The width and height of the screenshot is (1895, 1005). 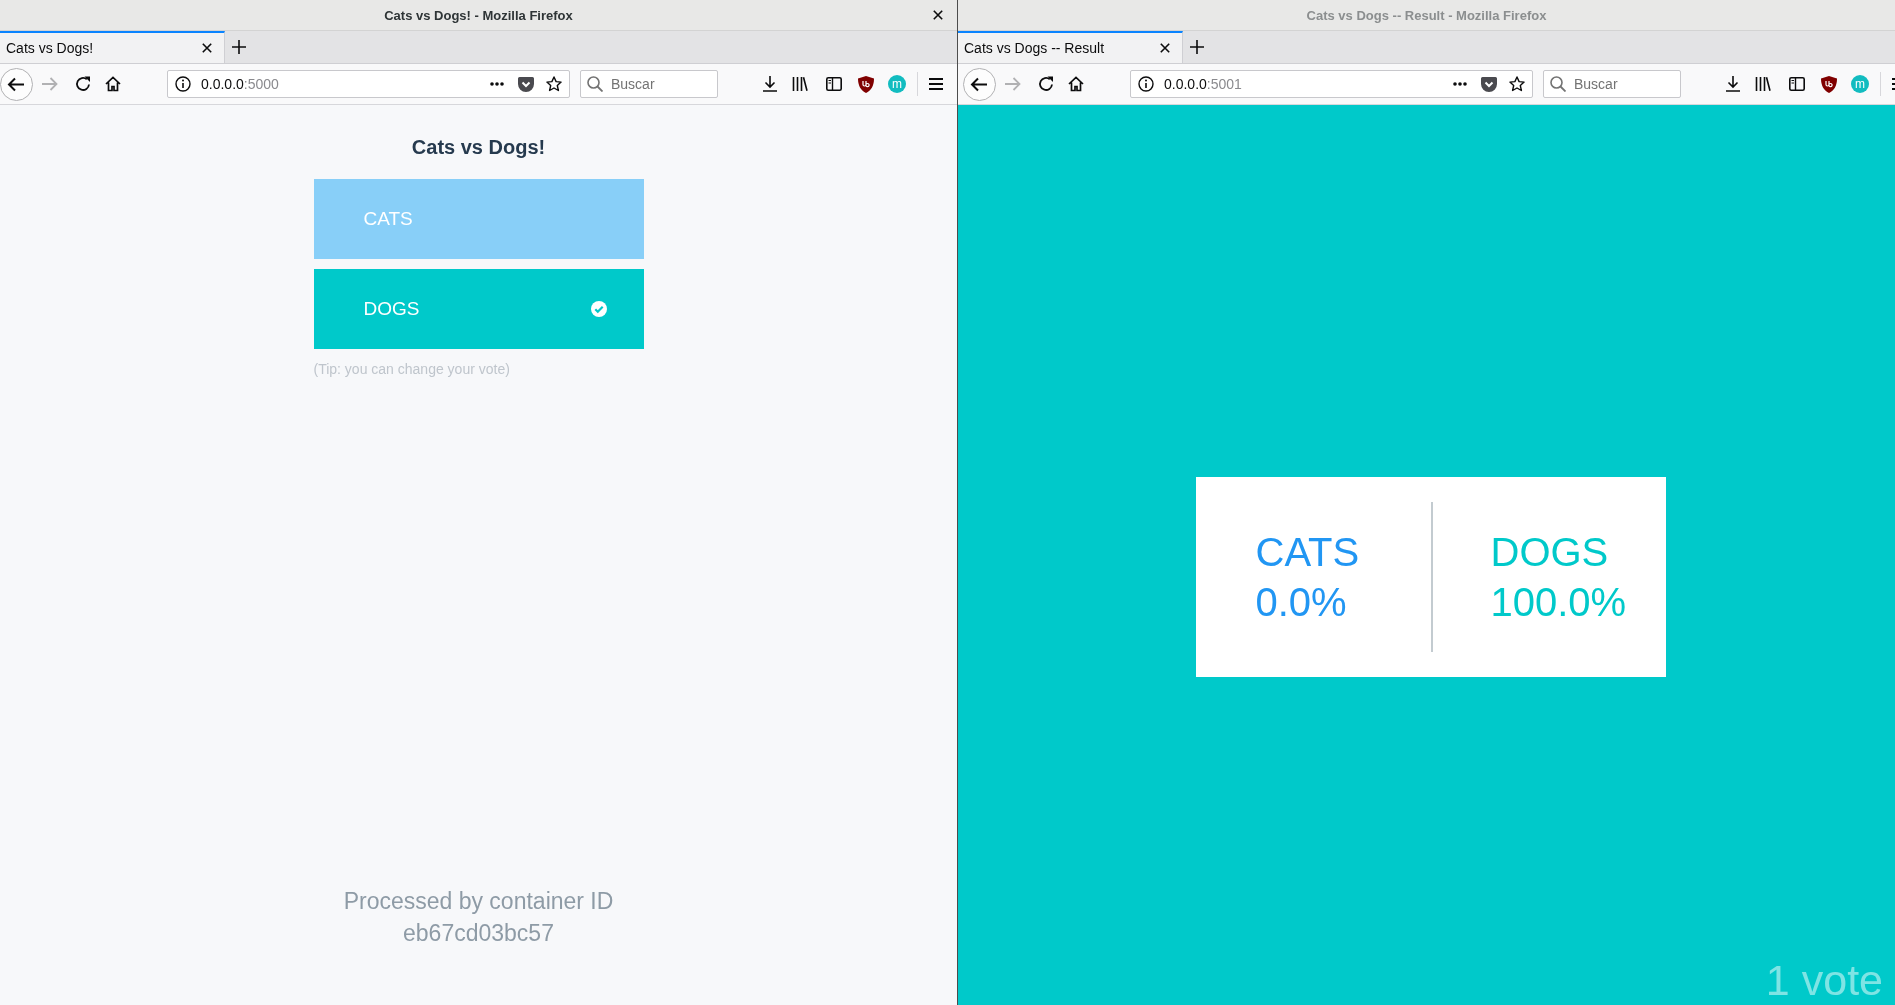 I want to click on browser-tab: Cats vs Dogs!, so click(x=112, y=47).